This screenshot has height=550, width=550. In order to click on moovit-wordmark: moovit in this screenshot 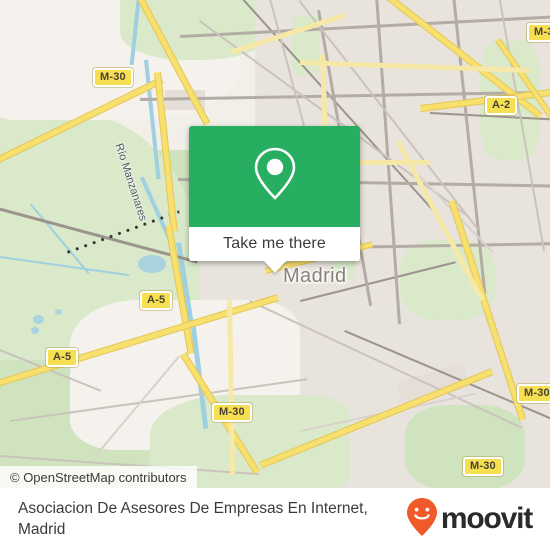, I will do `click(486, 518)`.